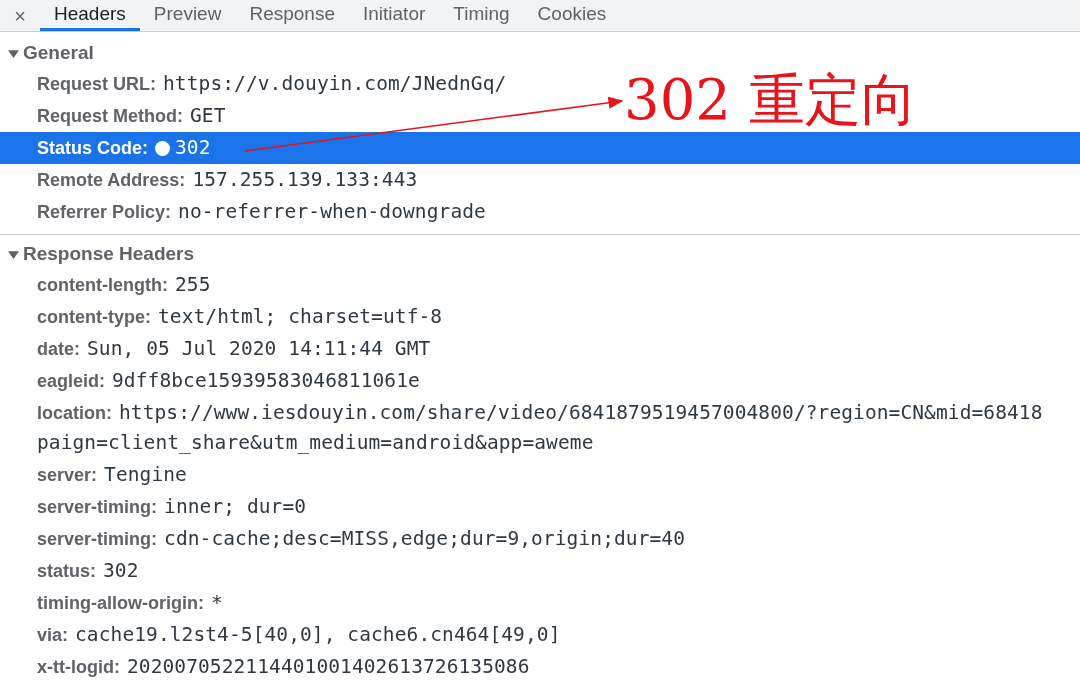 This screenshot has height=688, width=1080. Describe the element at coordinates (217, 603) in the screenshot. I see `header-value: *` at that location.